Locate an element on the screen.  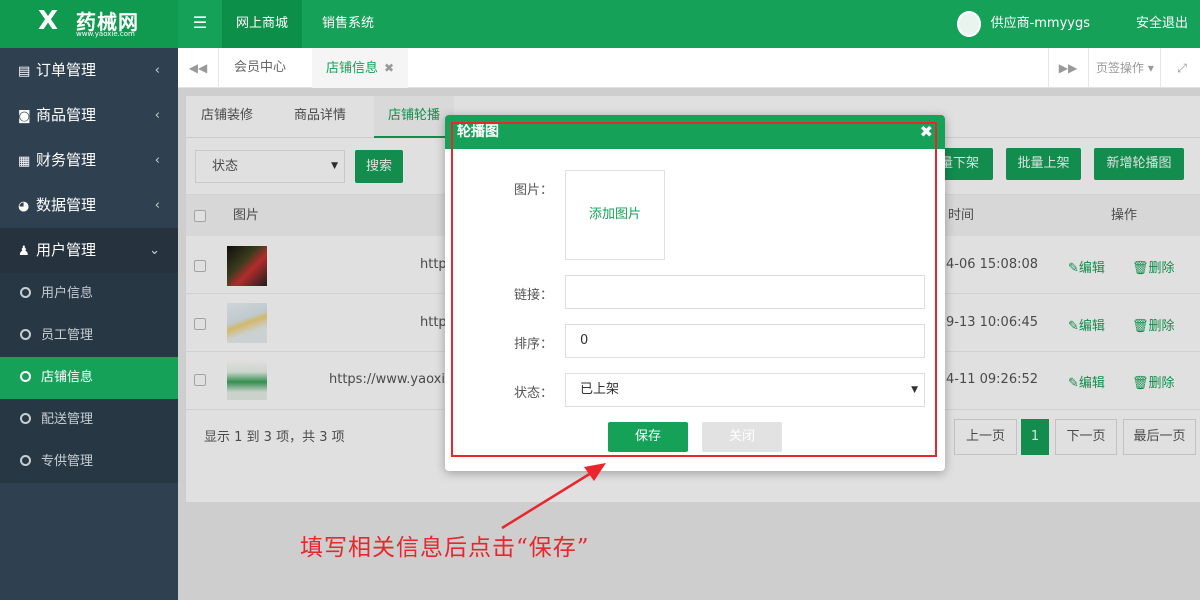
tab-shop-info: 店铺信息 ✖ is located at coordinates (360, 68).